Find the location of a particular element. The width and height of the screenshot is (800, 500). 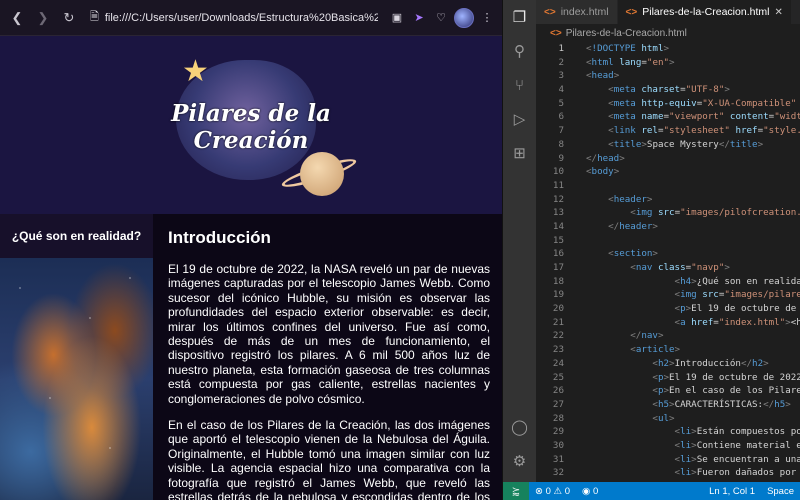

code-token: "UTF-8" is located at coordinates (705, 90).